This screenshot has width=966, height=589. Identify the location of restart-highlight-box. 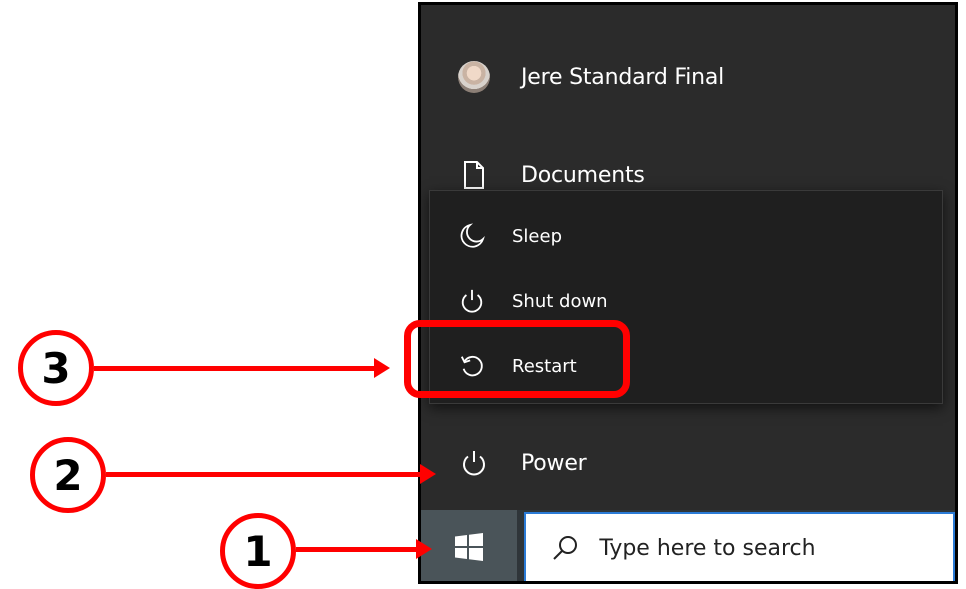
(517, 359).